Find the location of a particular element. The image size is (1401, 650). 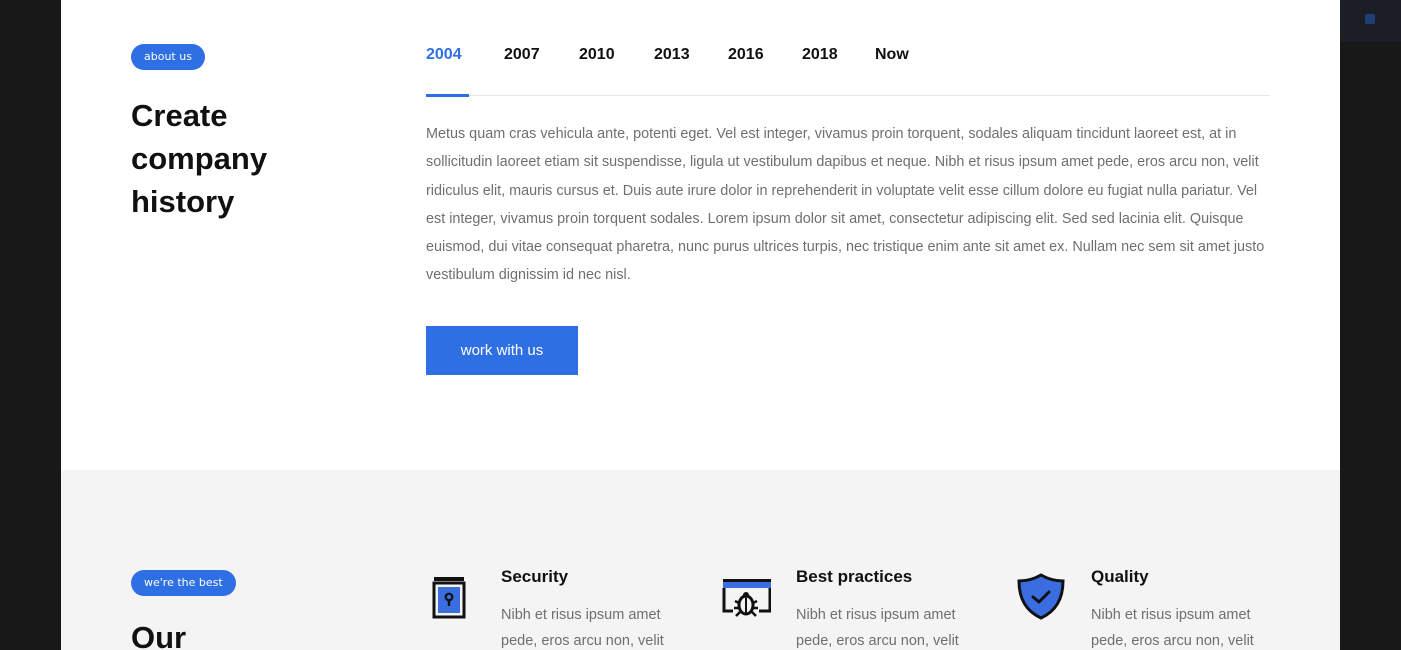

page-title: Create company history is located at coordinates (241, 158).